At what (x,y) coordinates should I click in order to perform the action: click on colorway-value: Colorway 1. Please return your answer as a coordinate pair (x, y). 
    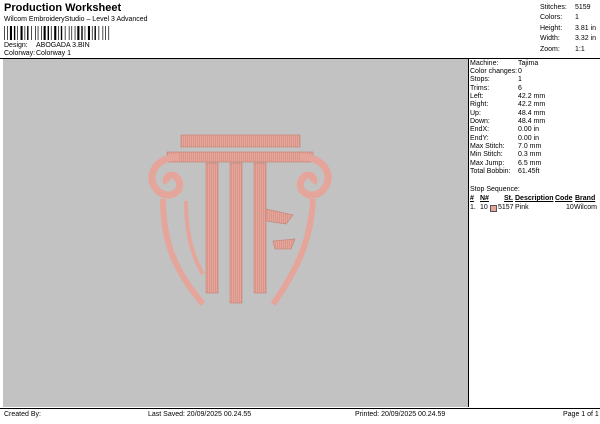
    Looking at the image, I should click on (54, 53).